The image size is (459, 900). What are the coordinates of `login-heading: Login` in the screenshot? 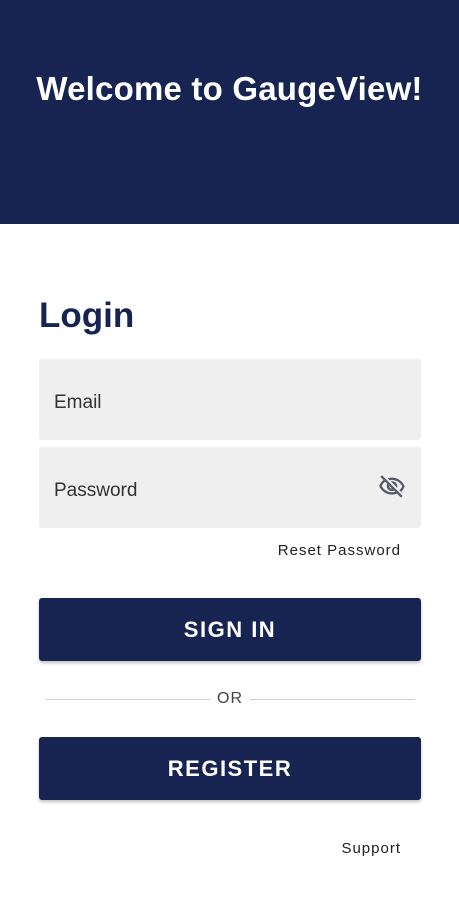 It's located at (87, 315).